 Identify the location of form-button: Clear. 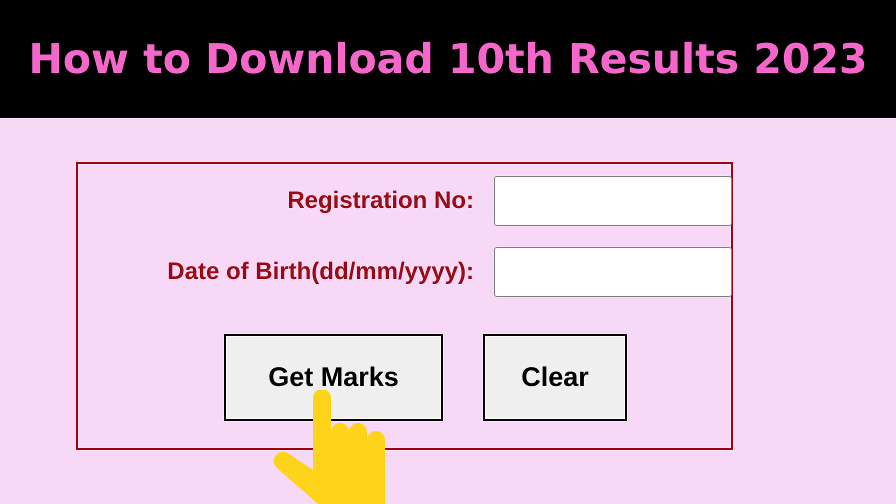
(555, 377).